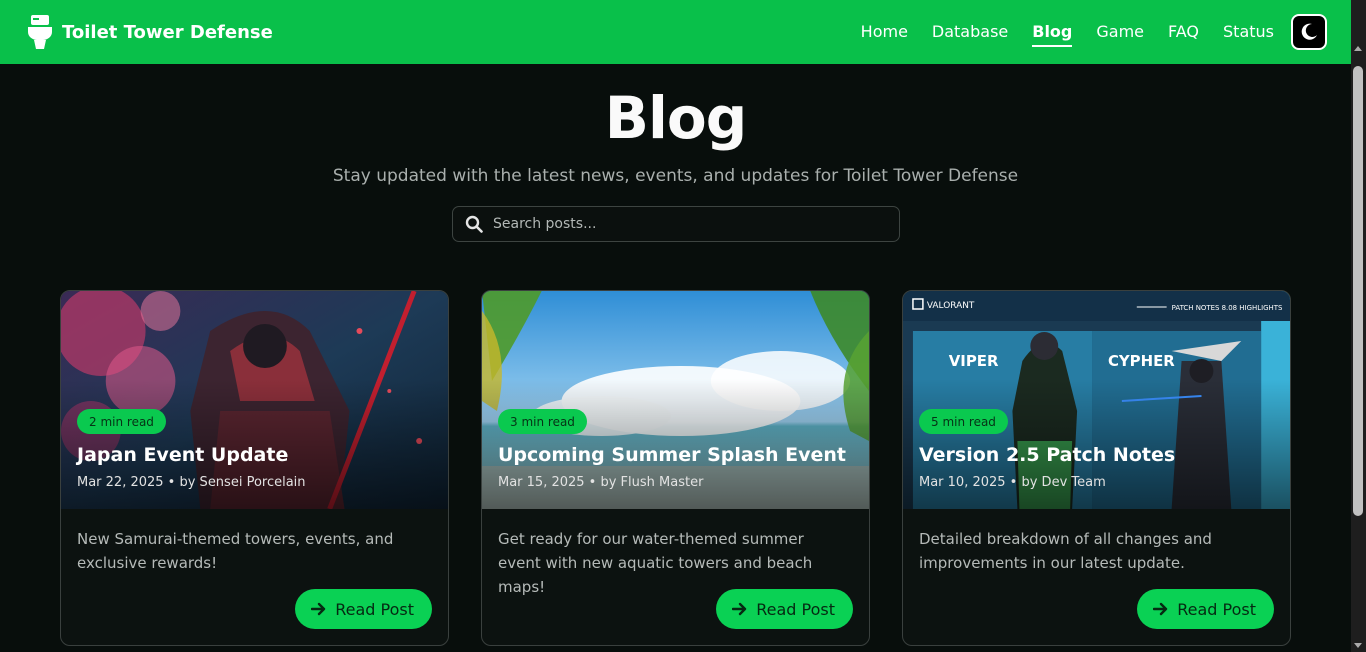 The image size is (1366, 652). What do you see at coordinates (1141, 361) in the screenshot?
I see `agent-right-name: CYPHER` at bounding box center [1141, 361].